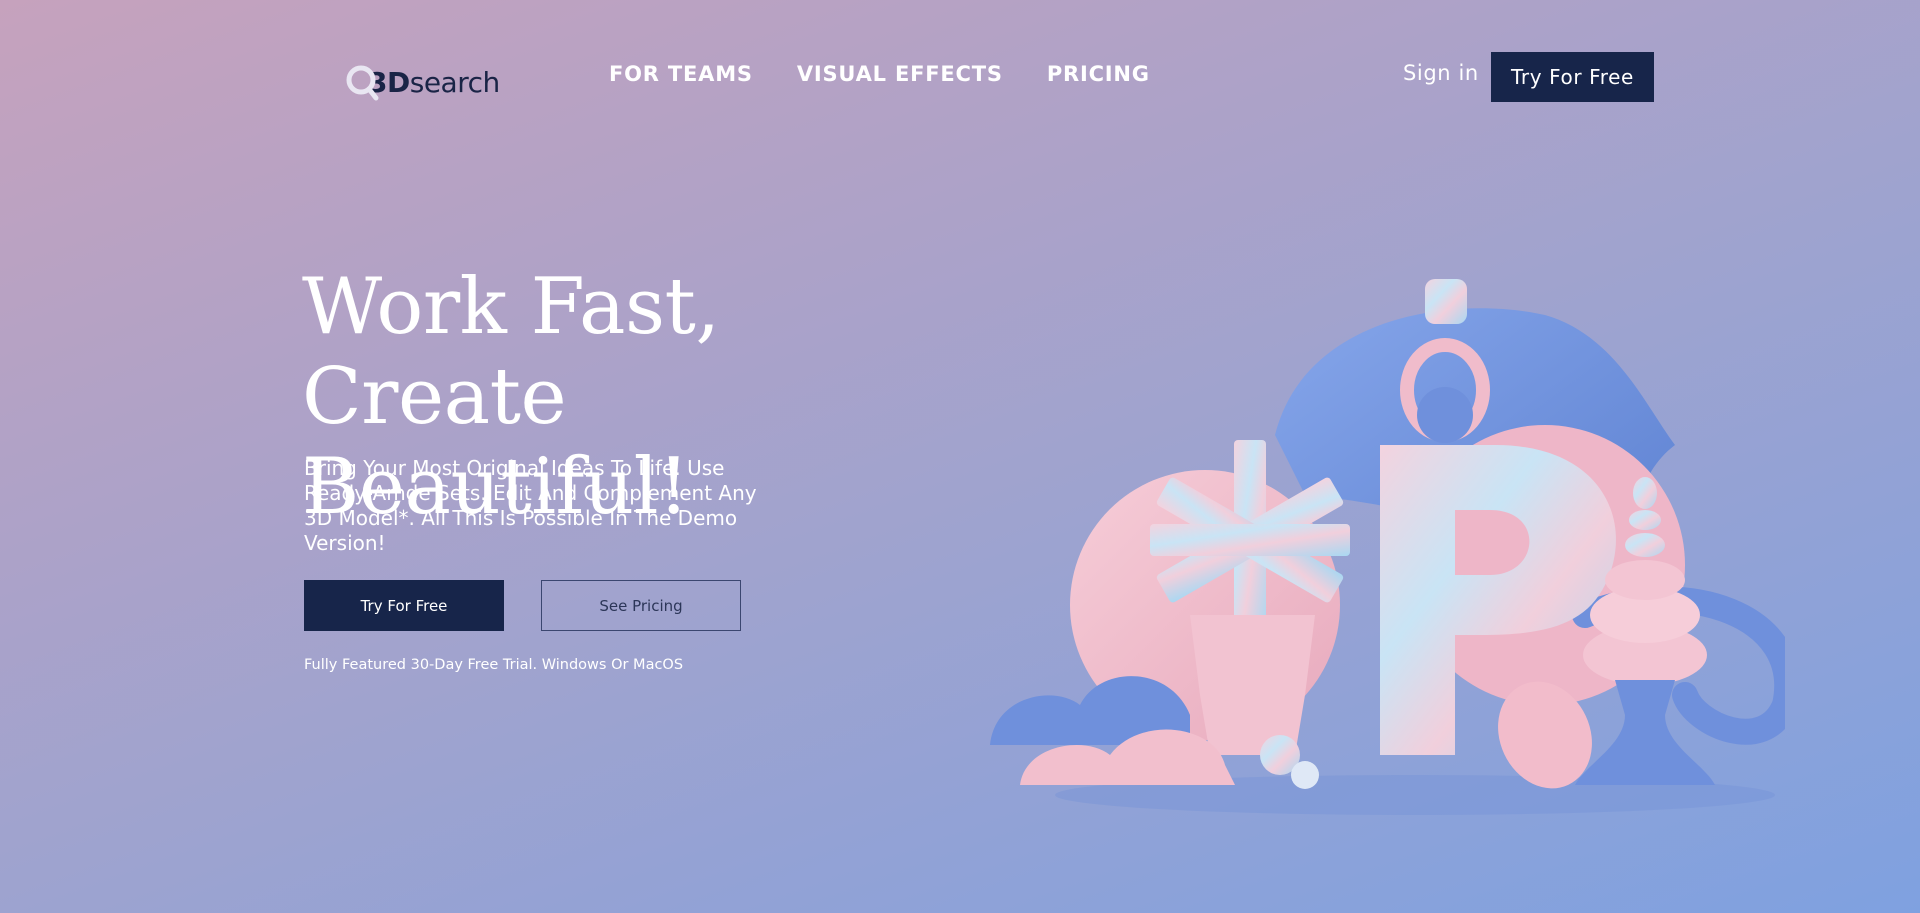 This screenshot has width=1920, height=913. Describe the element at coordinates (641, 605) in the screenshot. I see `see-pricing-button: See Pricing` at that location.